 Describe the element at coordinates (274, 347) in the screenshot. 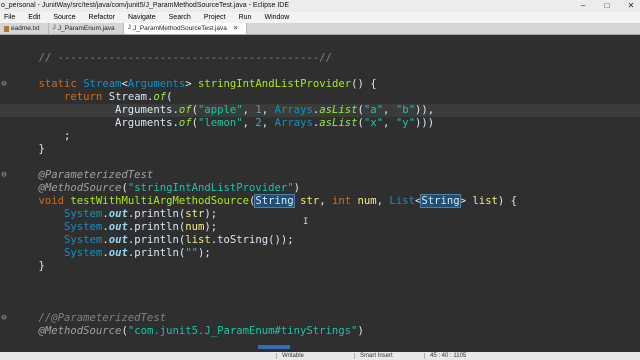

I see `scroll-indicator` at that location.